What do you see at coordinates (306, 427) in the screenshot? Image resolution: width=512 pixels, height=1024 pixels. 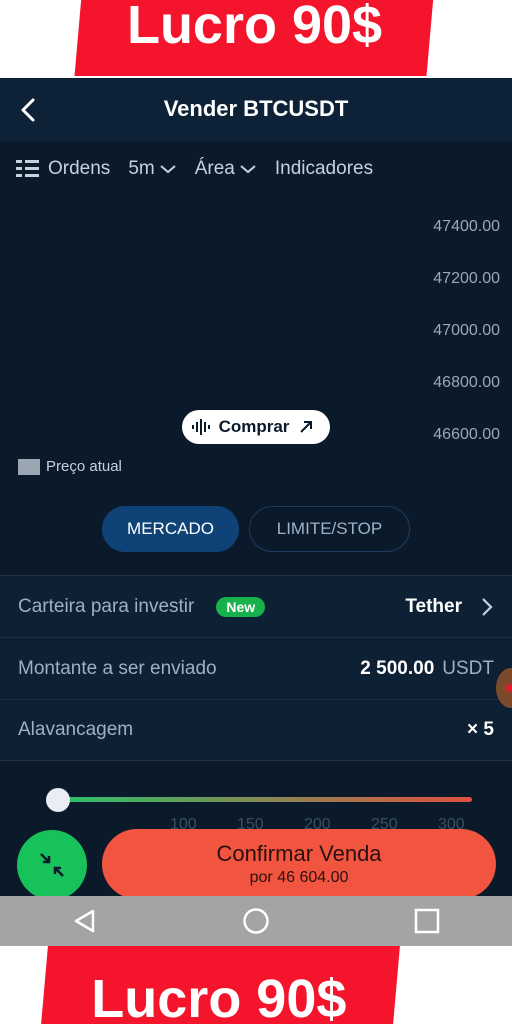 I see `arrow-up-right-icon` at bounding box center [306, 427].